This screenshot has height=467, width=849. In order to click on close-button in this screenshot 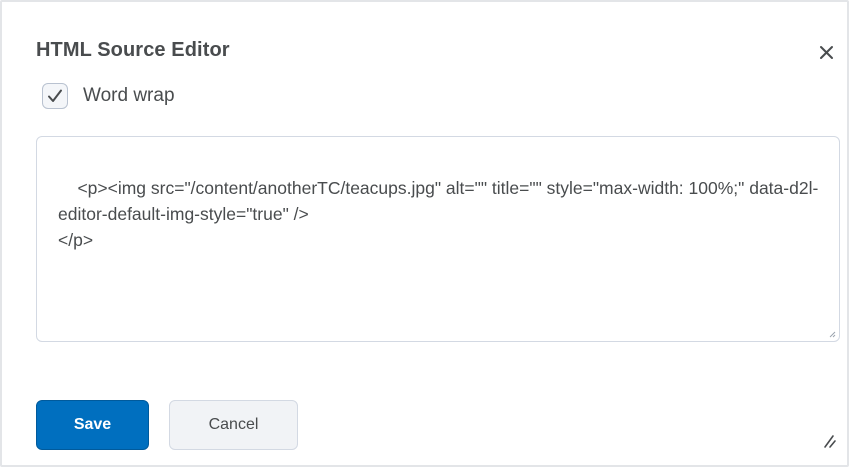, I will do `click(827, 53)`.